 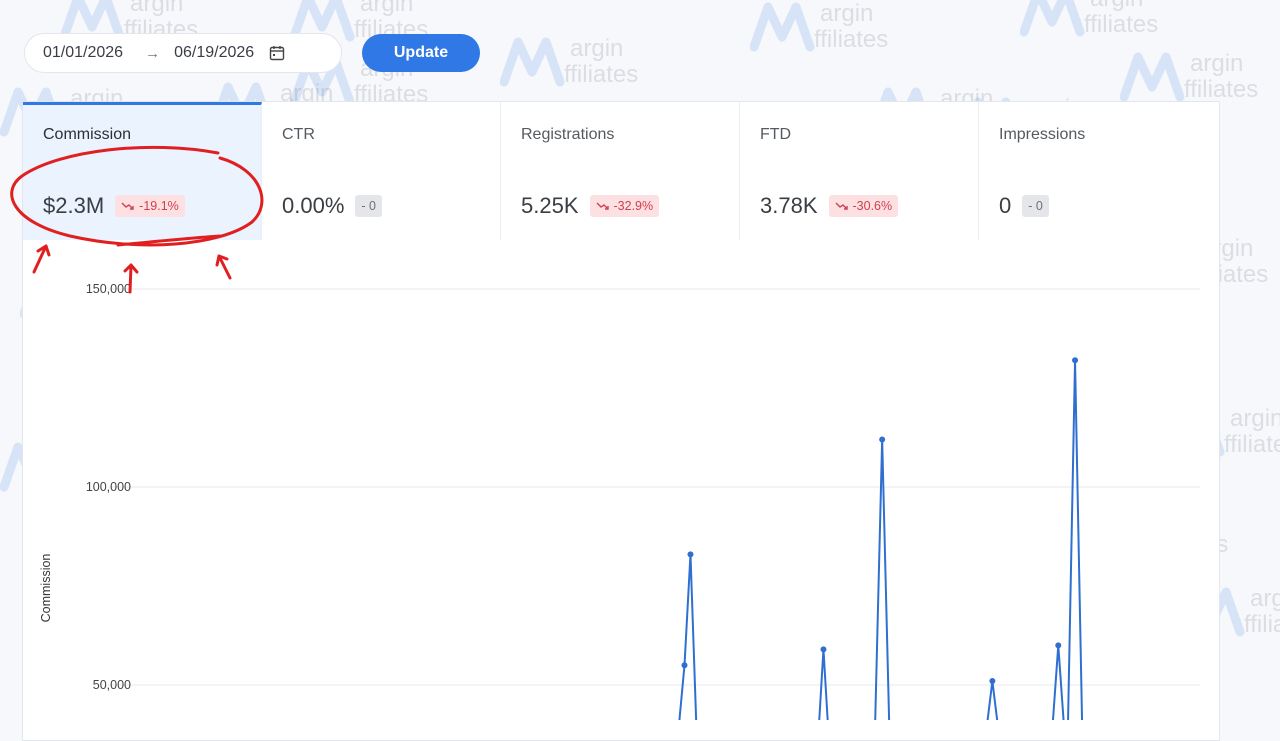 What do you see at coordinates (108, 487) in the screenshot?
I see `y-tick-label: 100,000` at bounding box center [108, 487].